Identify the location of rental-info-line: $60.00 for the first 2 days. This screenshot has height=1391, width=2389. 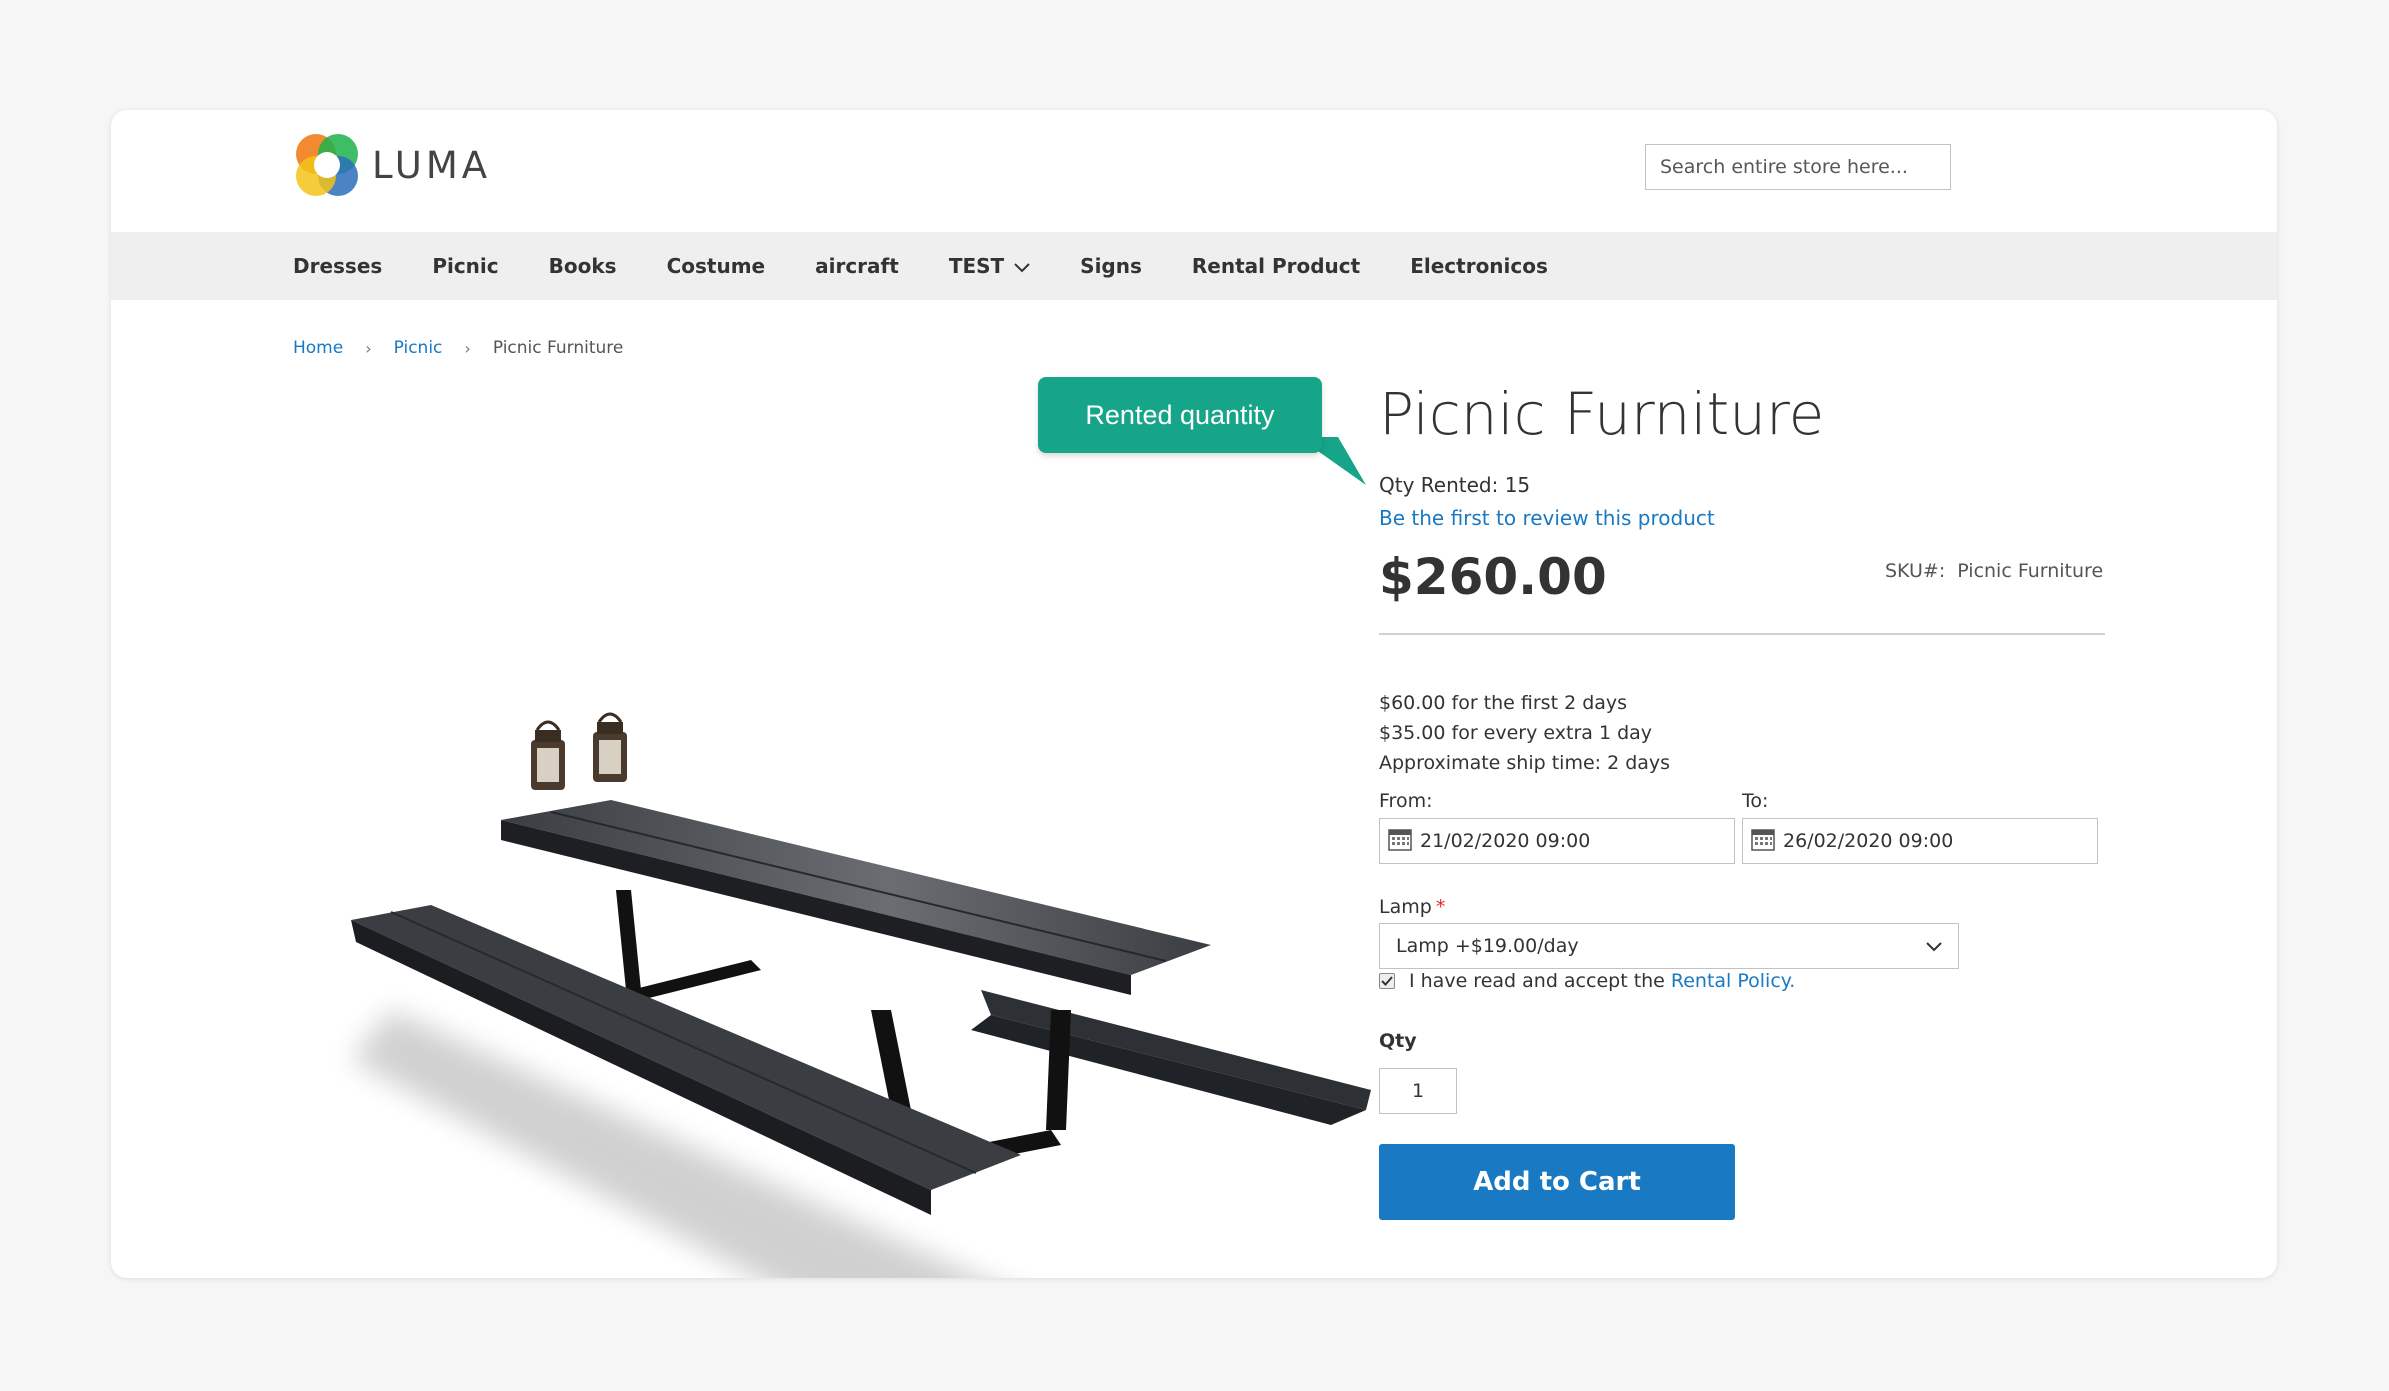
(1503, 703).